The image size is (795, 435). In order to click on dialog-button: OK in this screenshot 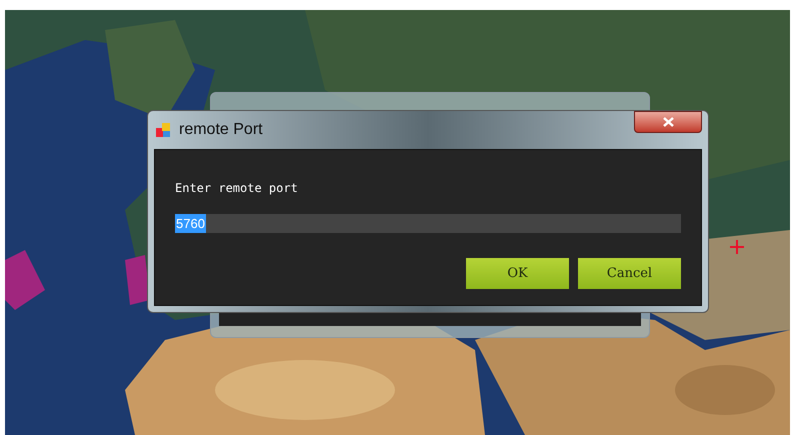, I will do `click(517, 273)`.